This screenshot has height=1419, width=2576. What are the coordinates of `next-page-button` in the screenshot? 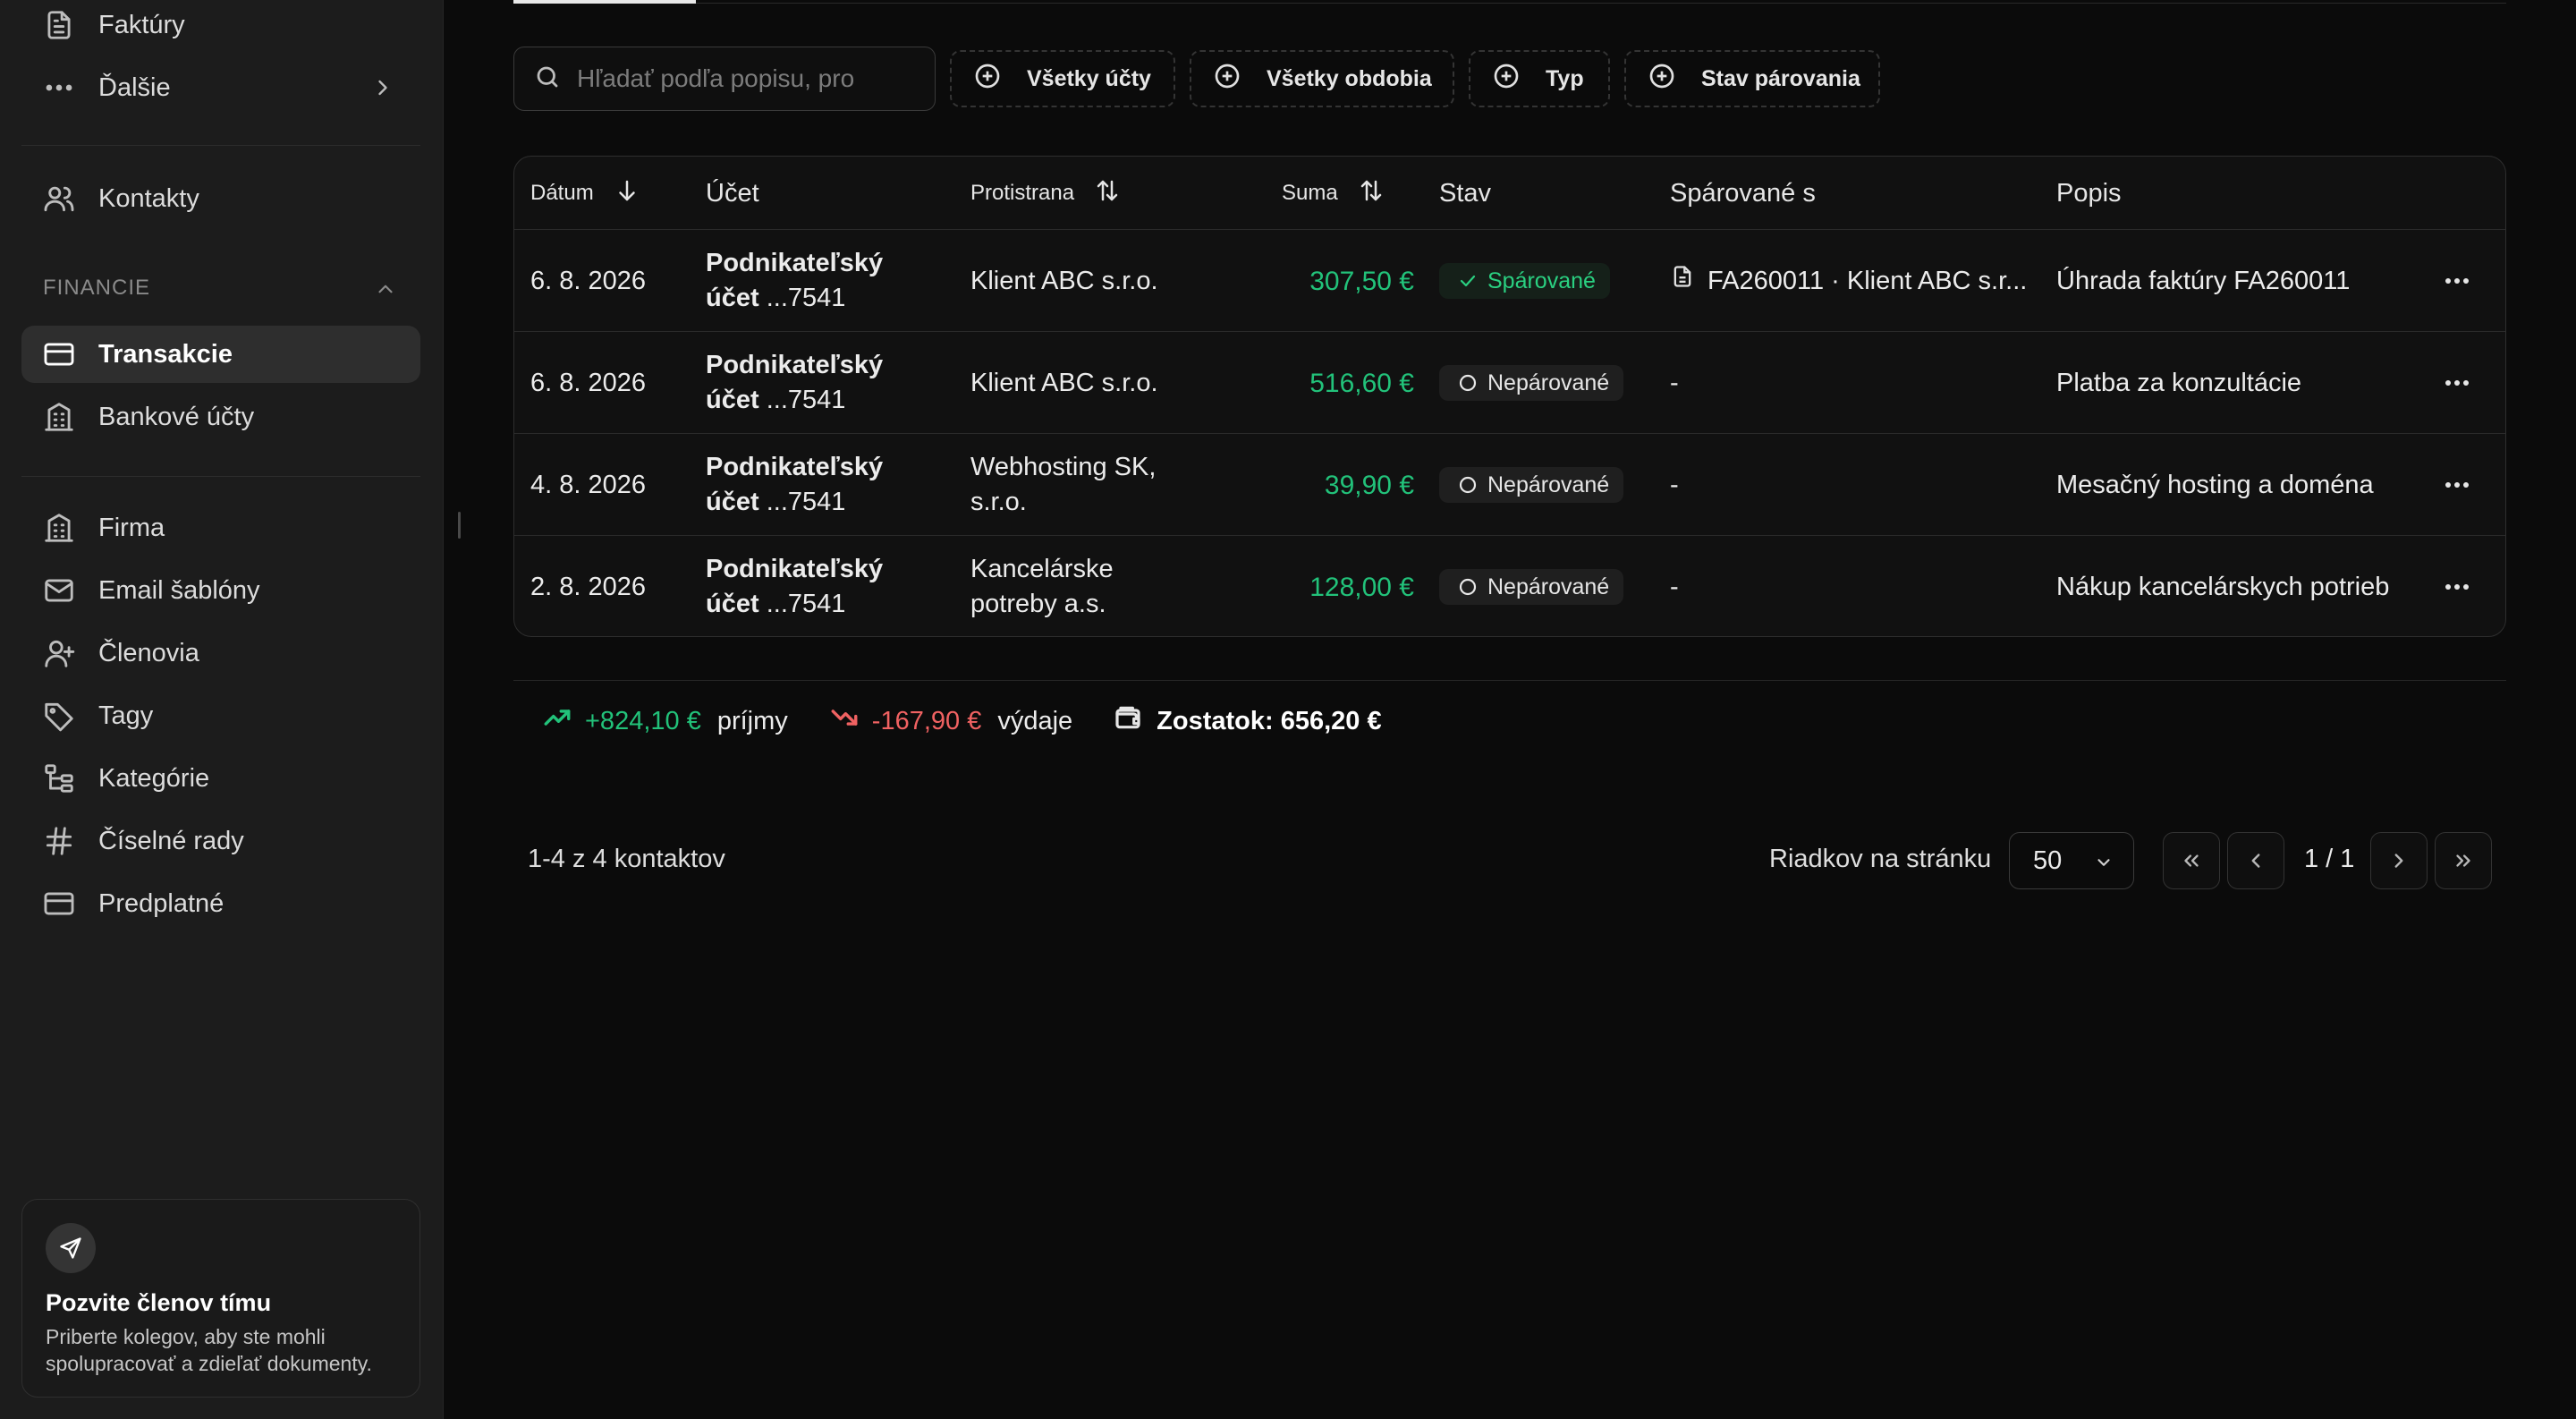 It's located at (2399, 860).